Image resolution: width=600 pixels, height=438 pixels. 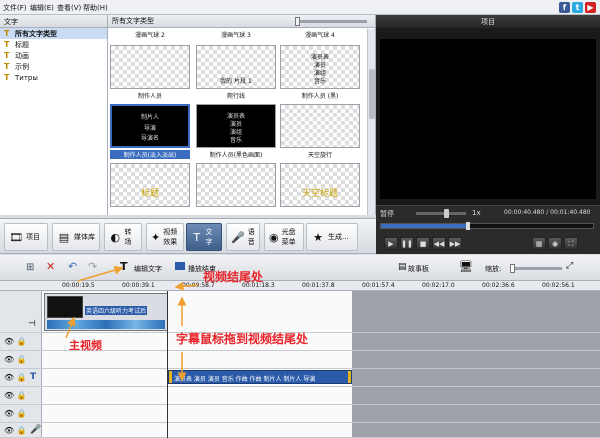 What do you see at coordinates (455, 243) in the screenshot?
I see `next-frame-button: ▶▶` at bounding box center [455, 243].